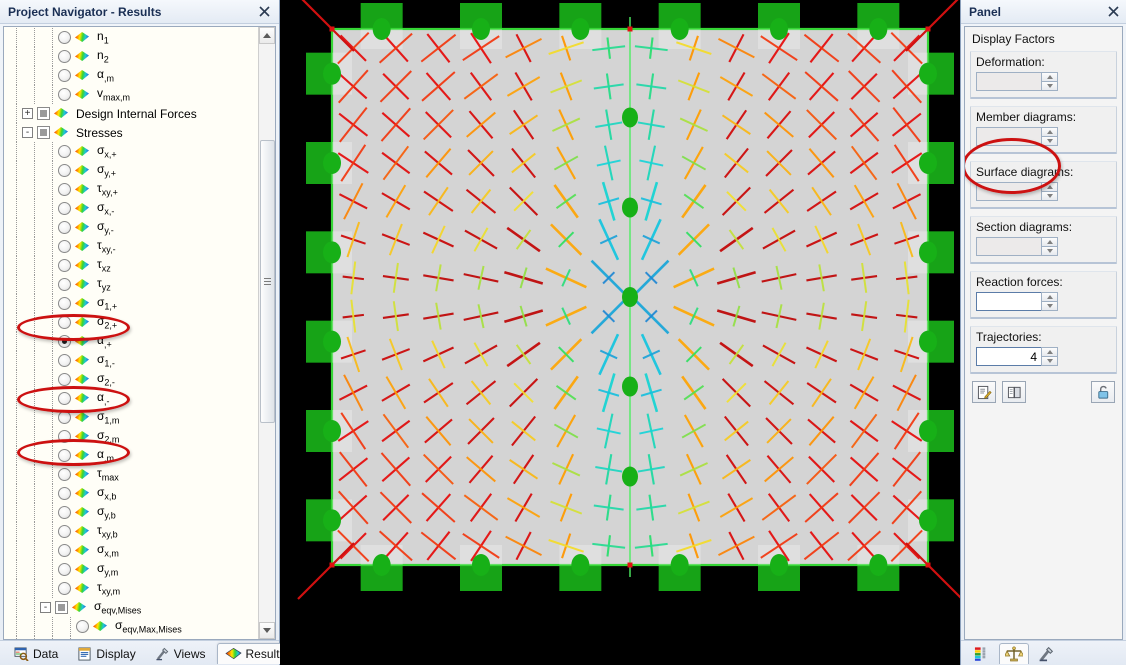 The height and width of the screenshot is (665, 1126). Describe the element at coordinates (131, 322) in the screenshot. I see `tree-item-sigma-2-plus: σ2,+` at that location.